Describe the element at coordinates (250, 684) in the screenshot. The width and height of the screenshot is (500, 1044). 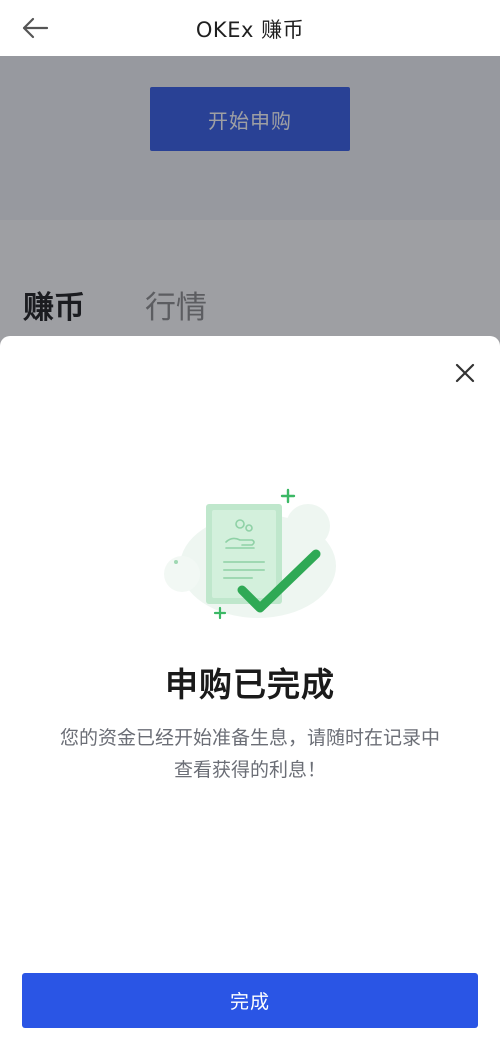
I see `dialog-title: 申购已完成` at that location.